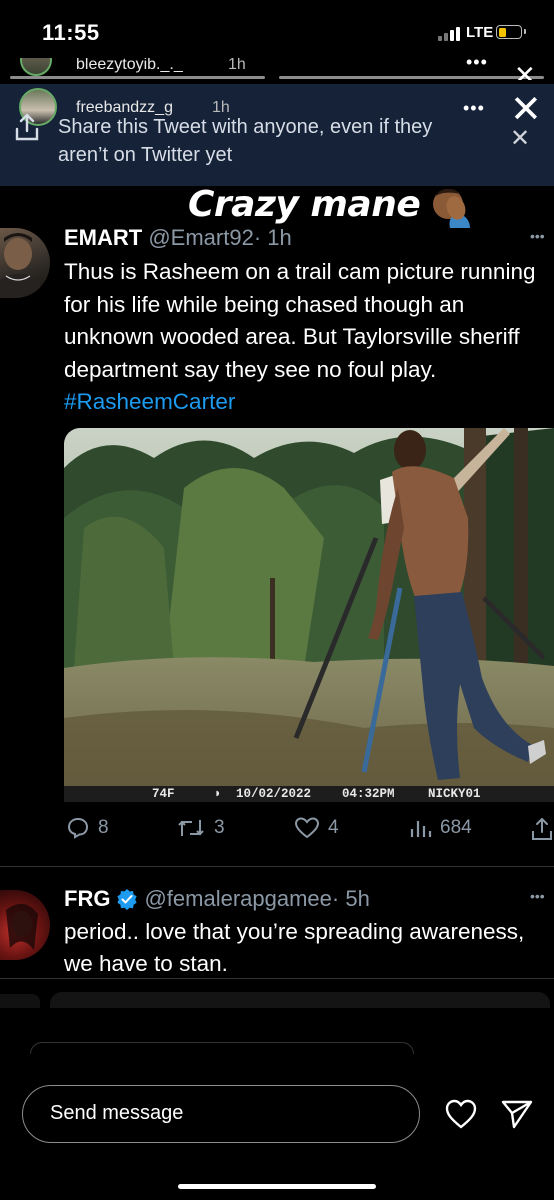 The width and height of the screenshot is (554, 1200). I want to click on tweet-author-name: EMART, so click(103, 237).